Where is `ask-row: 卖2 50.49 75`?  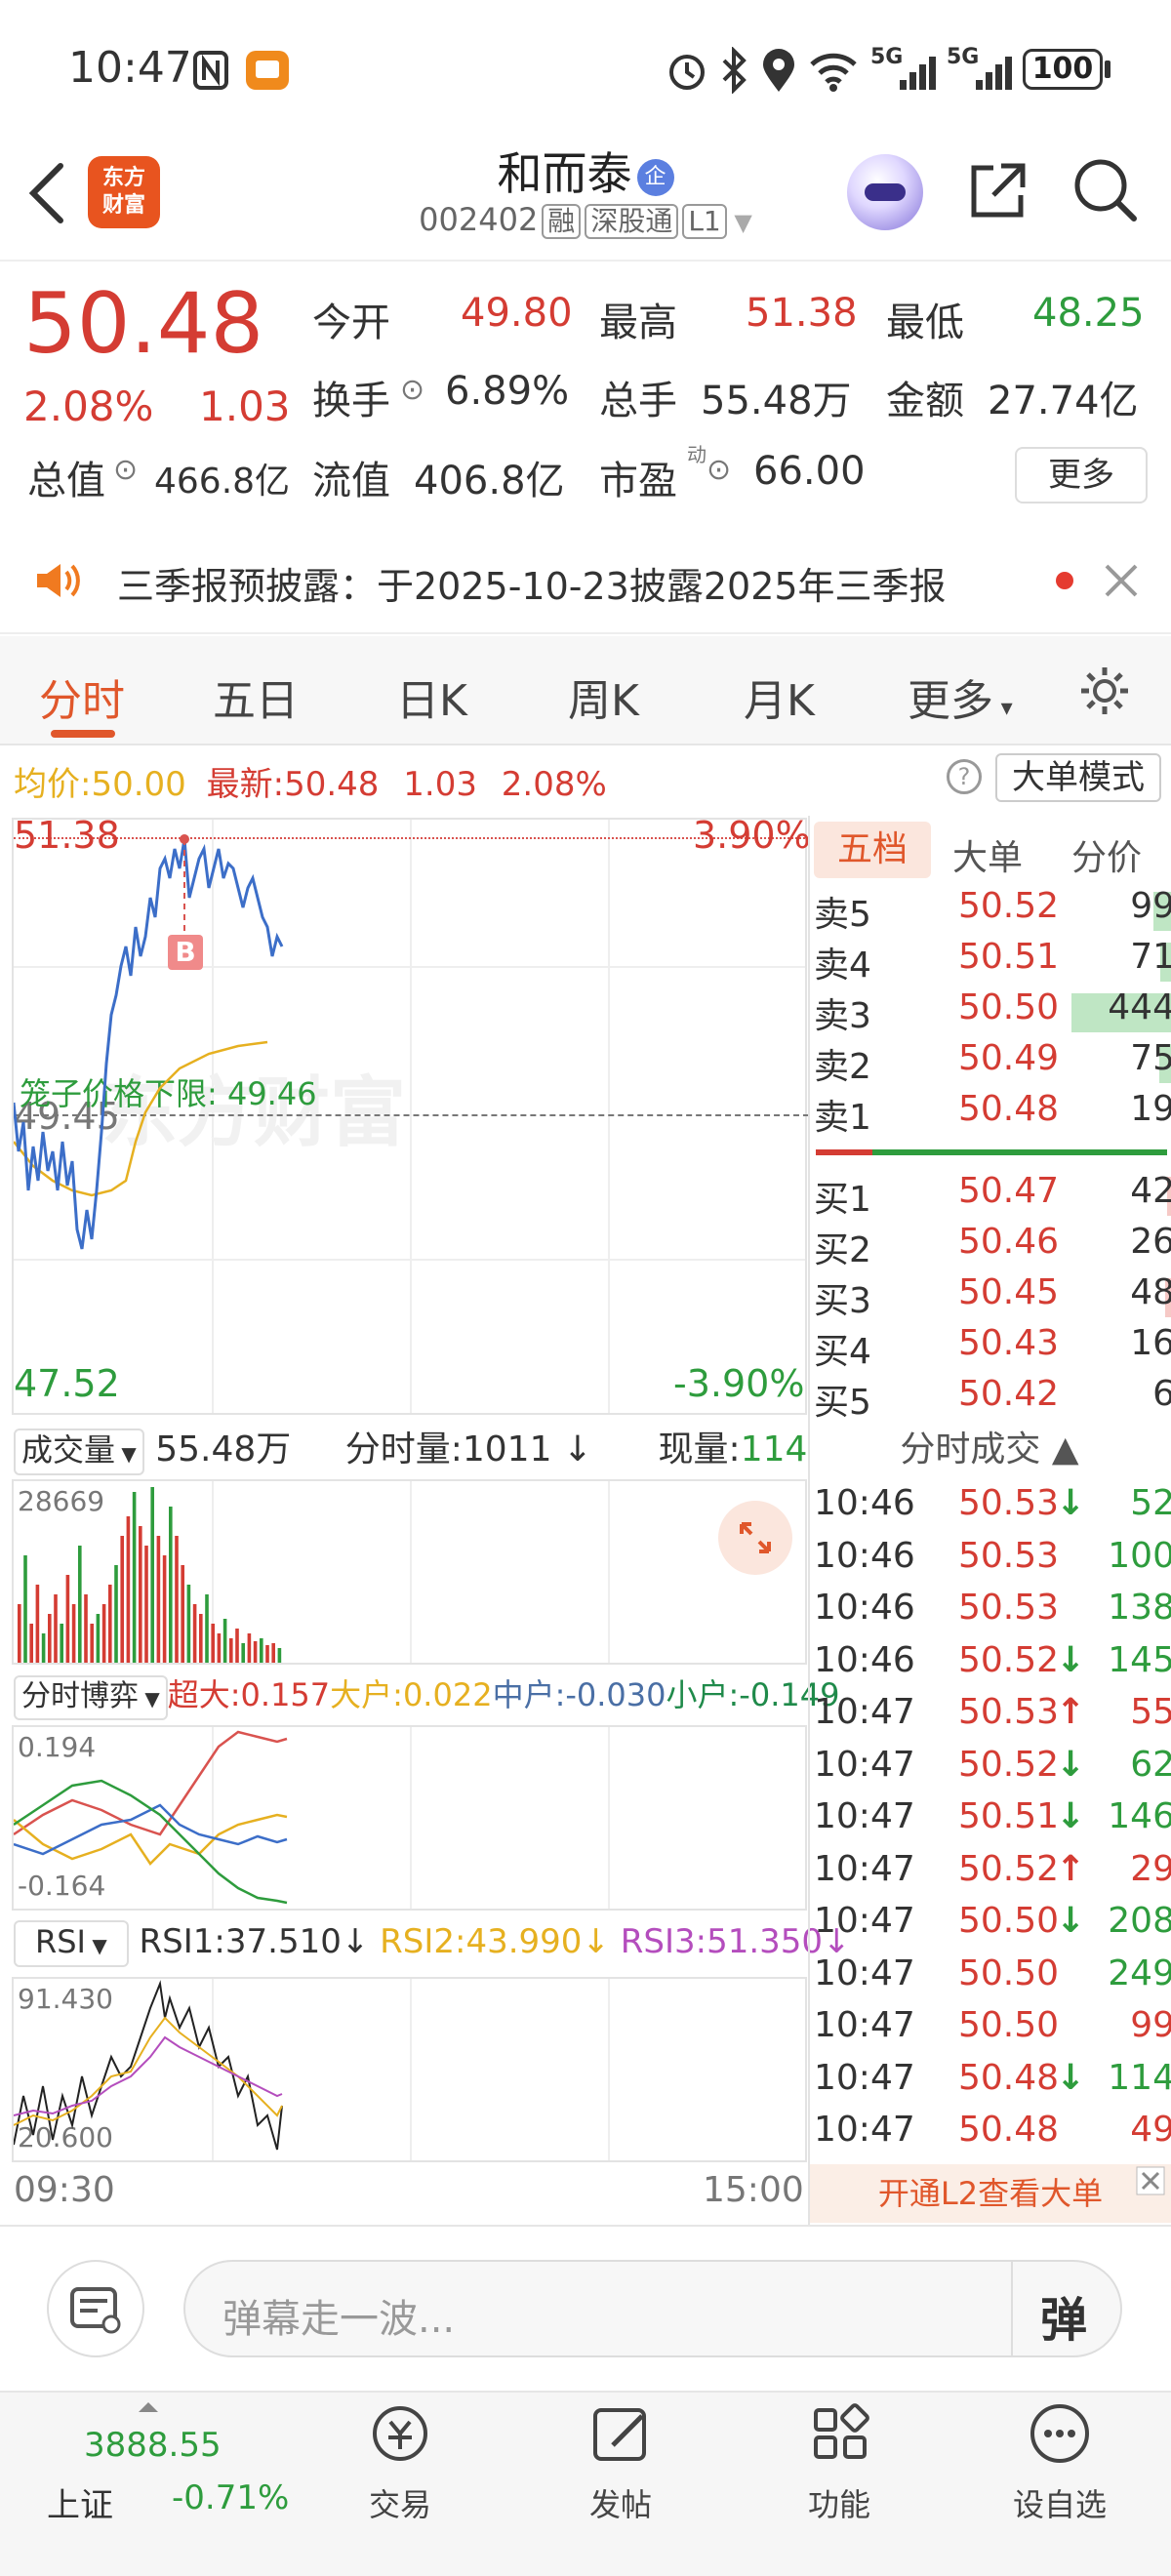 ask-row: 卖2 50.49 75 is located at coordinates (992, 1063).